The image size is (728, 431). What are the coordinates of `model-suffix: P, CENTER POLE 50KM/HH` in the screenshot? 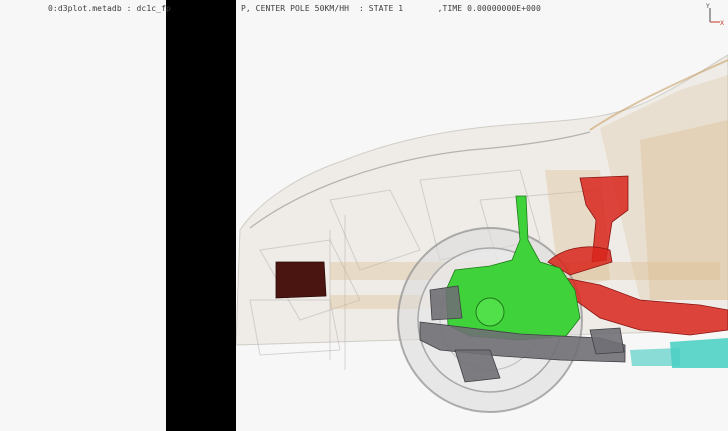 It's located at (295, 8).